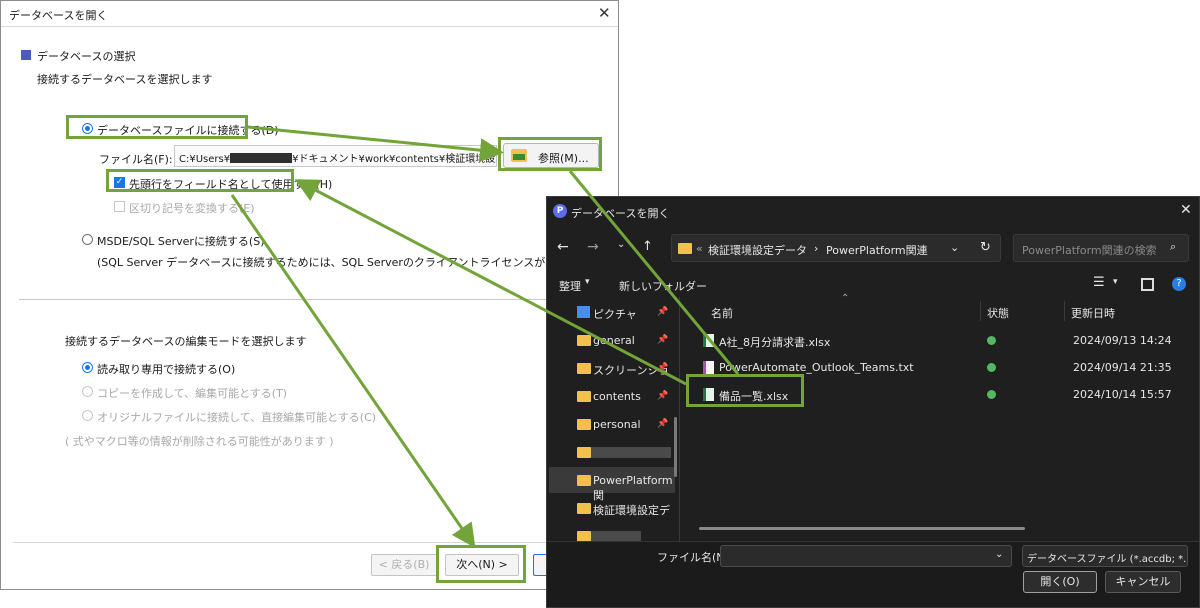  Describe the element at coordinates (87, 415) in the screenshot. I see `radio-original` at that location.